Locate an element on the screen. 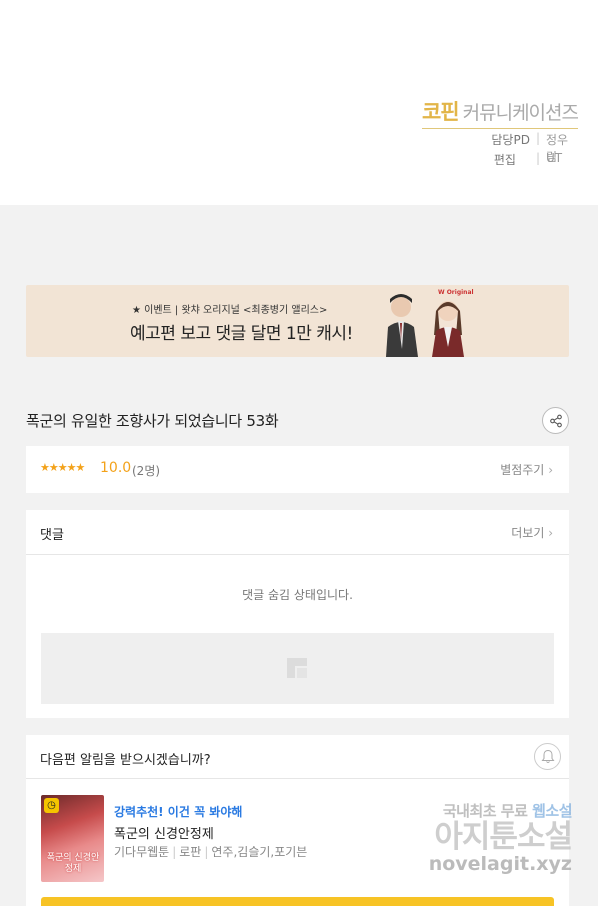 The image size is (598, 906). publisher-brand: 코핀 is located at coordinates (440, 112).